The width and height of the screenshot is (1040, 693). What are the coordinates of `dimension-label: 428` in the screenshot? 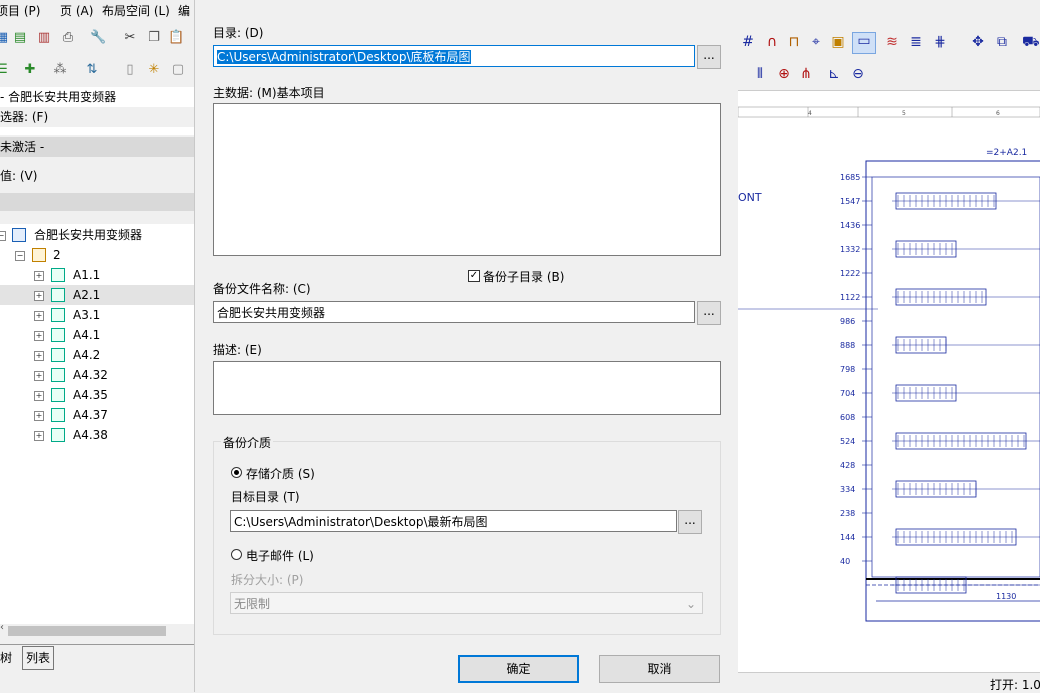 It's located at (847, 465).